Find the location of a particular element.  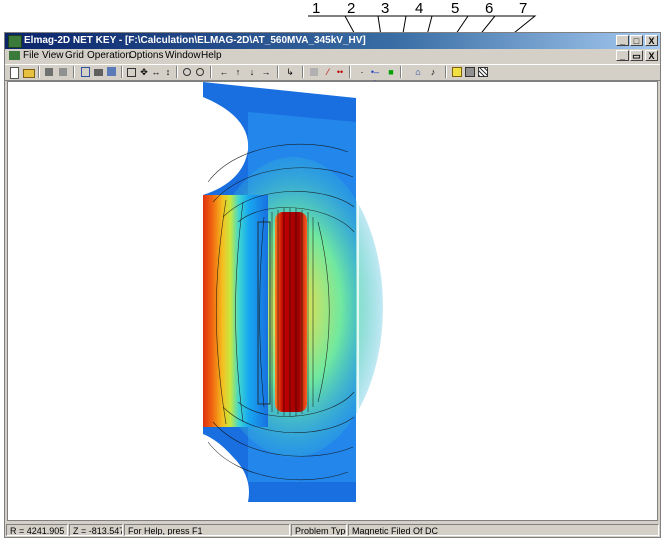

close-button: X is located at coordinates (651, 40).